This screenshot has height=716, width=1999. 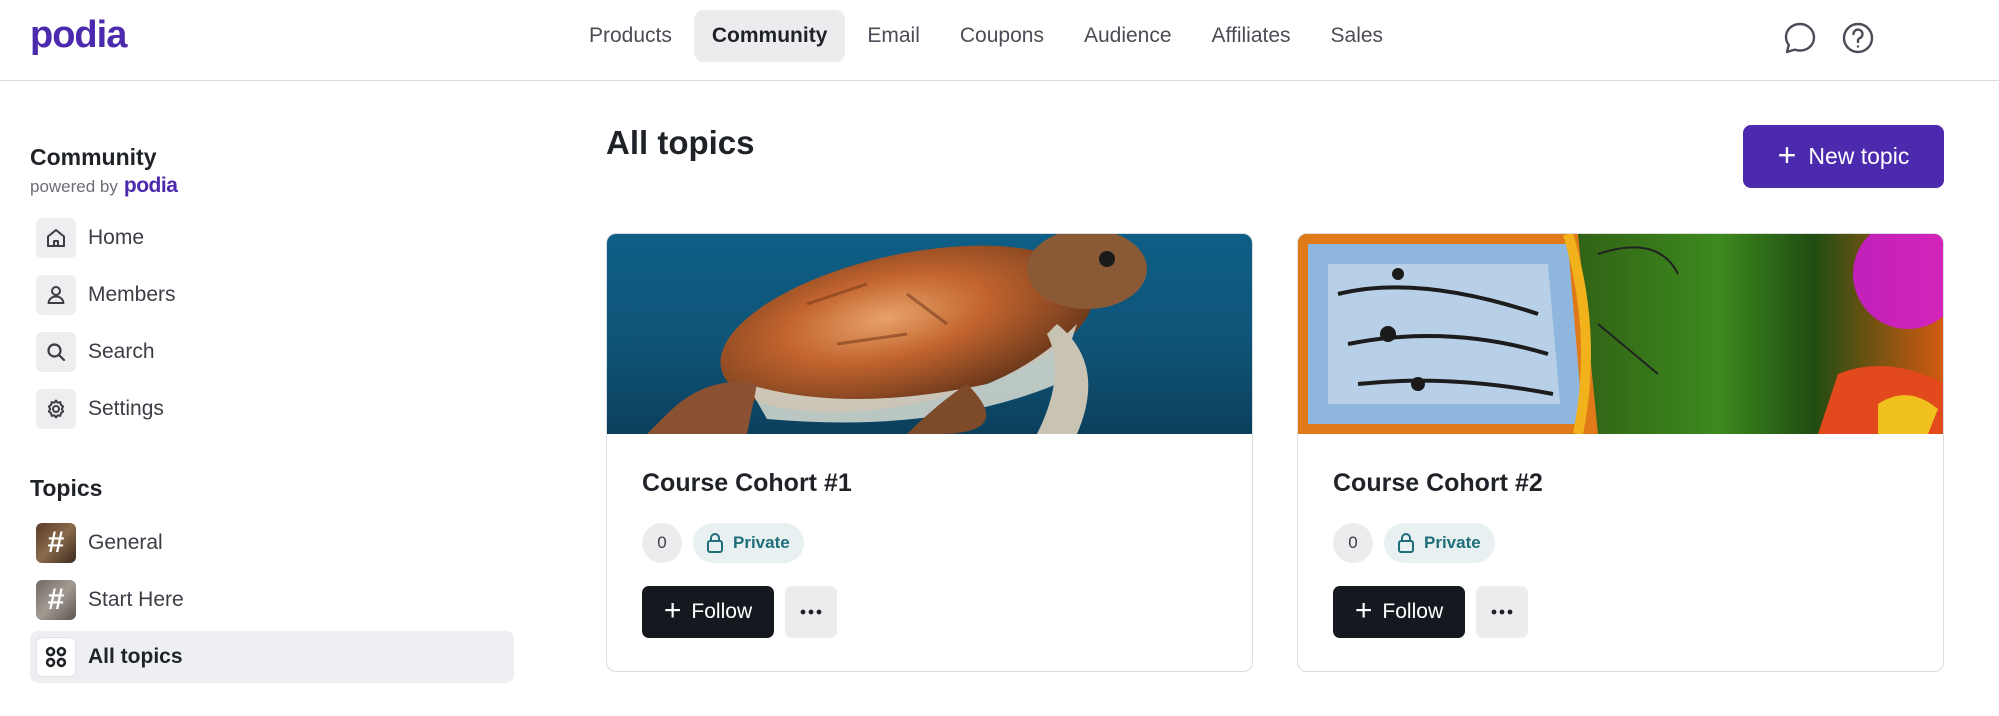 What do you see at coordinates (56, 238) in the screenshot?
I see `home-icon` at bounding box center [56, 238].